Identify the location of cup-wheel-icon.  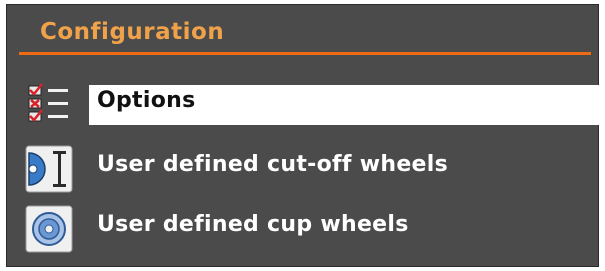
(49, 229).